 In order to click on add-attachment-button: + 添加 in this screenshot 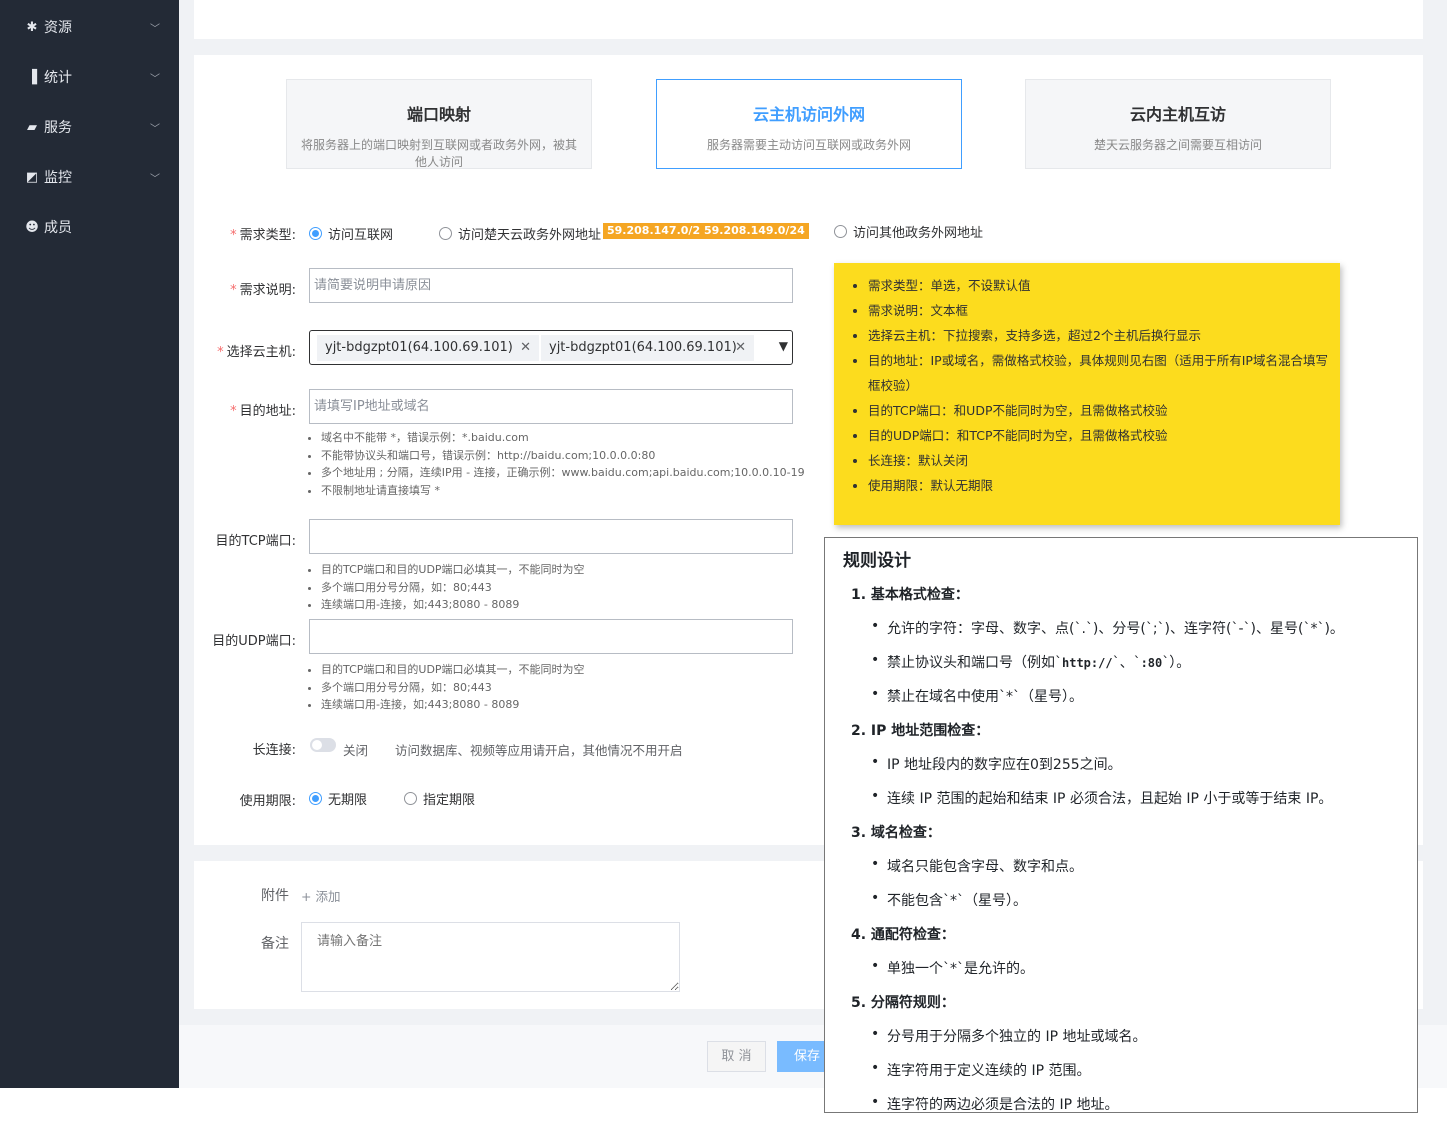, I will do `click(320, 895)`.